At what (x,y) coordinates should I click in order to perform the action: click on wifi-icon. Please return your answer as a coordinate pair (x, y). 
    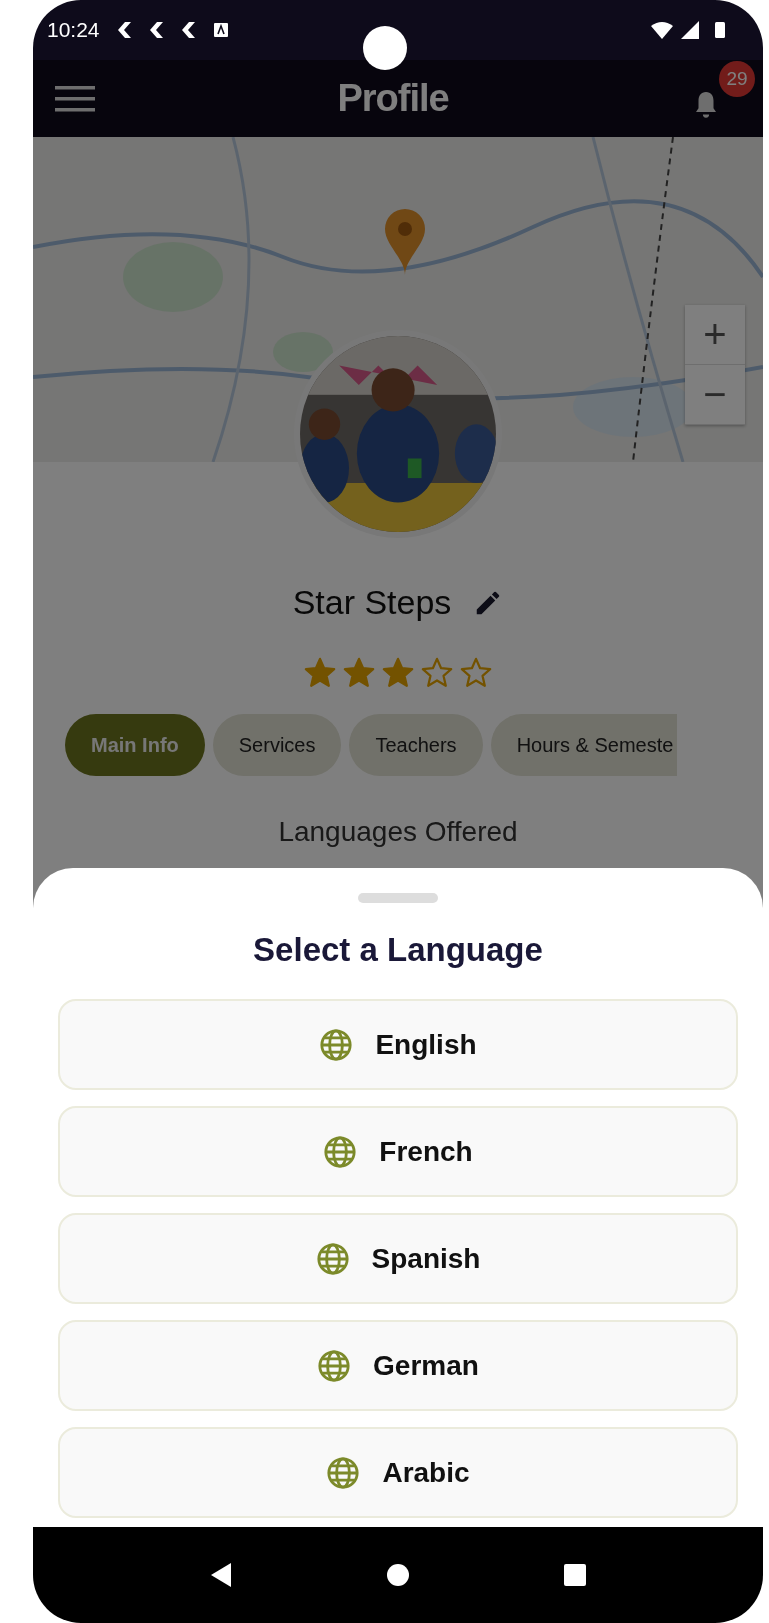
    Looking at the image, I should click on (662, 30).